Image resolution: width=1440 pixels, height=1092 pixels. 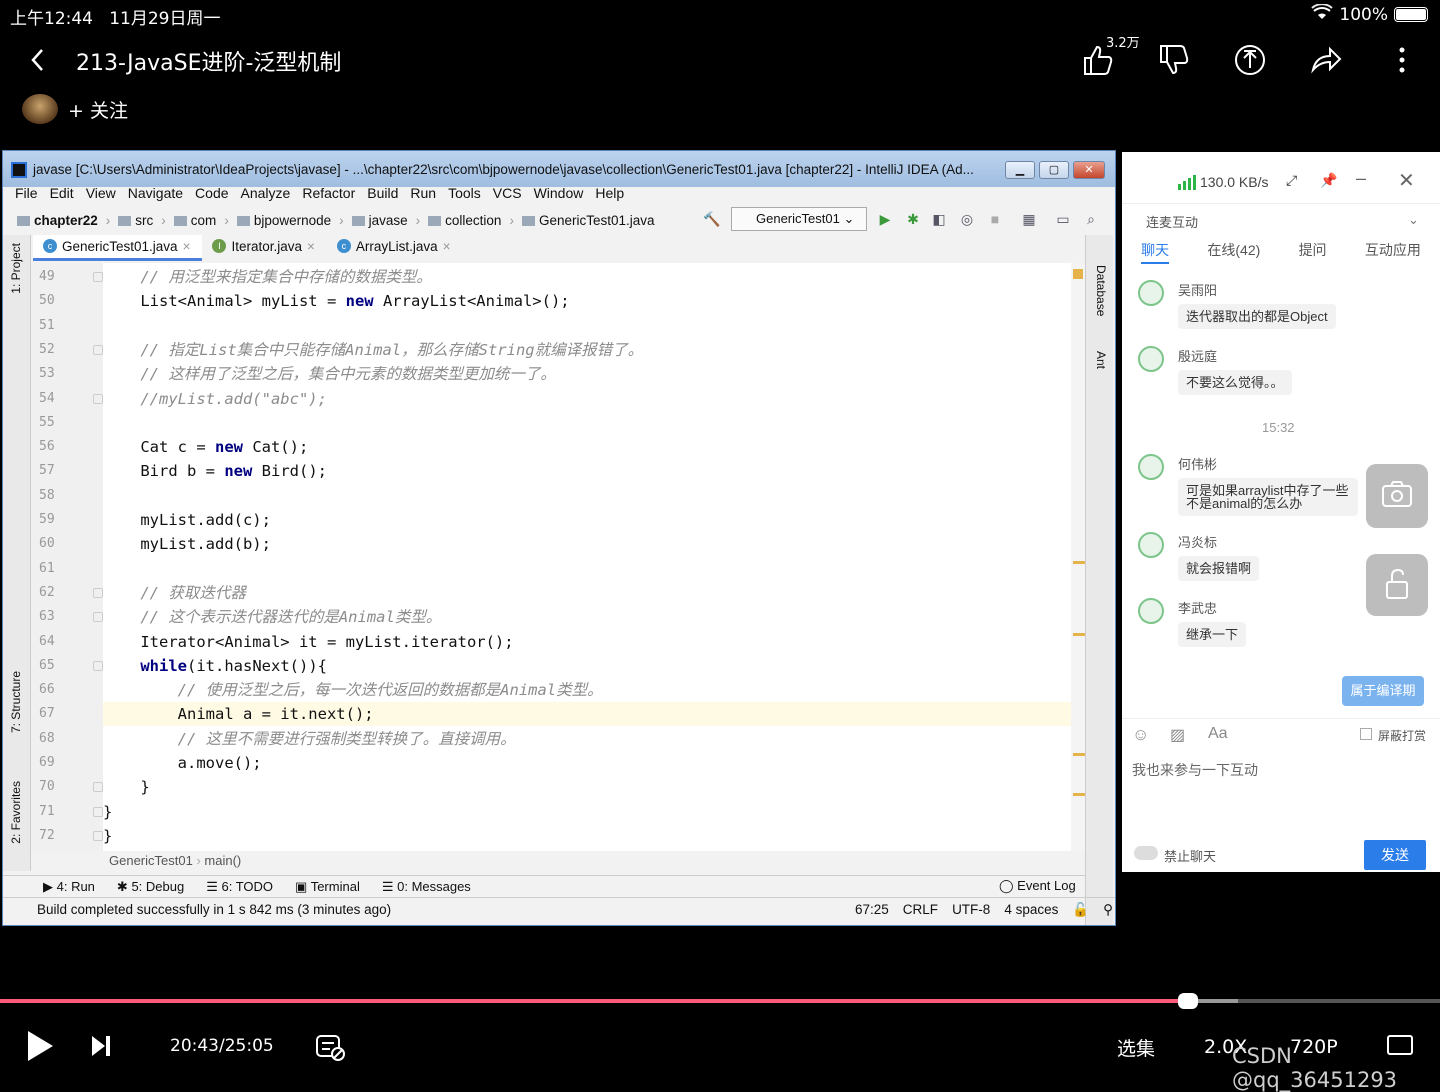 I want to click on project-structure-icon: ▦, so click(x=1029, y=219).